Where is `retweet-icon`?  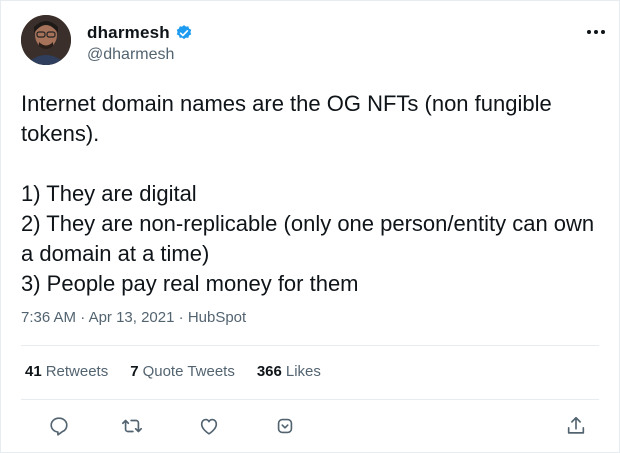
retweet-icon is located at coordinates (132, 426).